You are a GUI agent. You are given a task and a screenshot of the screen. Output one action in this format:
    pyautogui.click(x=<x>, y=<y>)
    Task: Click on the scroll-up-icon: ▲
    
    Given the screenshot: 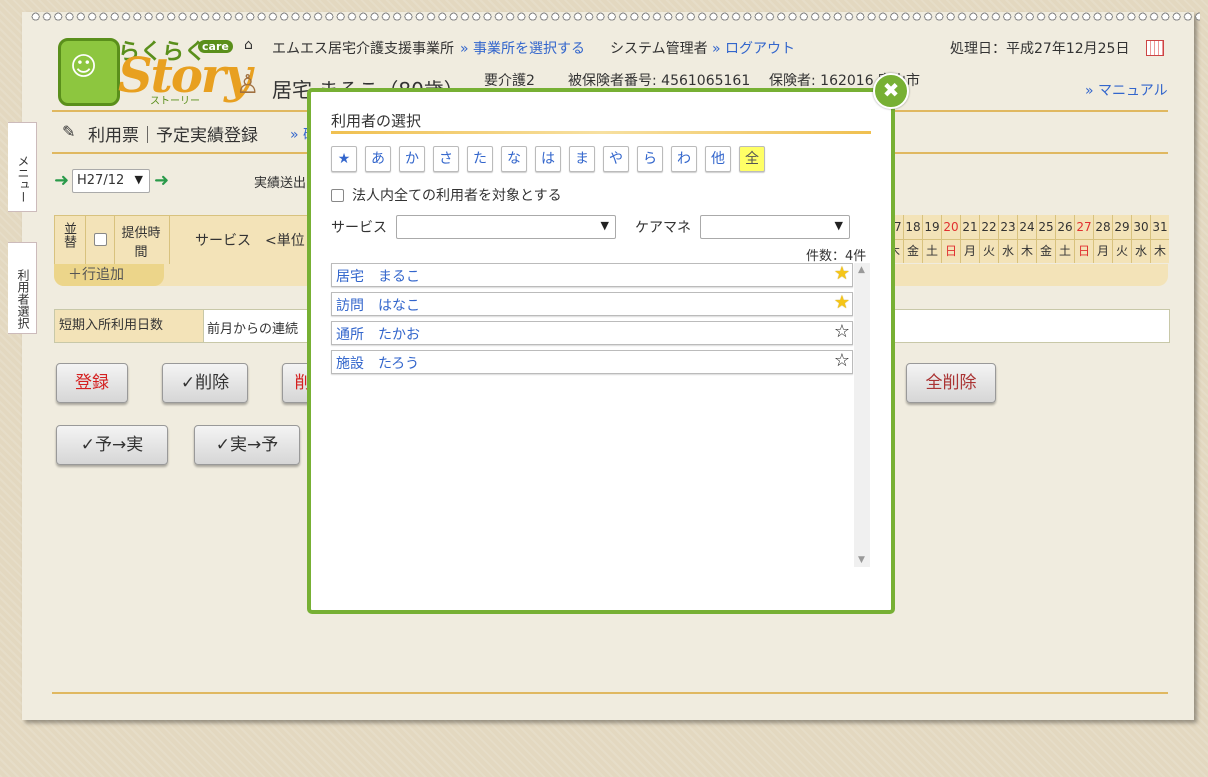 What is the action you would take?
    pyautogui.click(x=861, y=270)
    